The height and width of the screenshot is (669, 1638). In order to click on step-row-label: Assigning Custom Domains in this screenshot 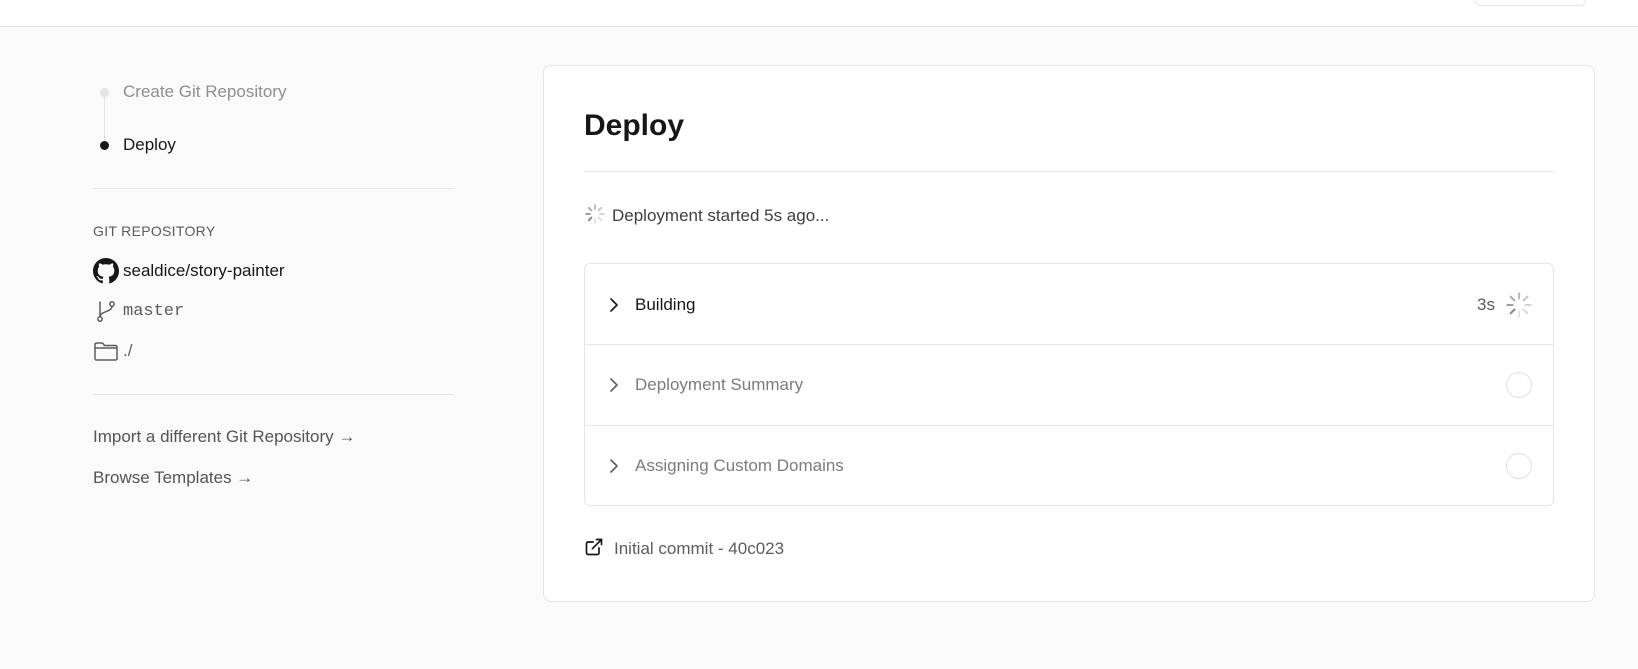, I will do `click(739, 465)`.